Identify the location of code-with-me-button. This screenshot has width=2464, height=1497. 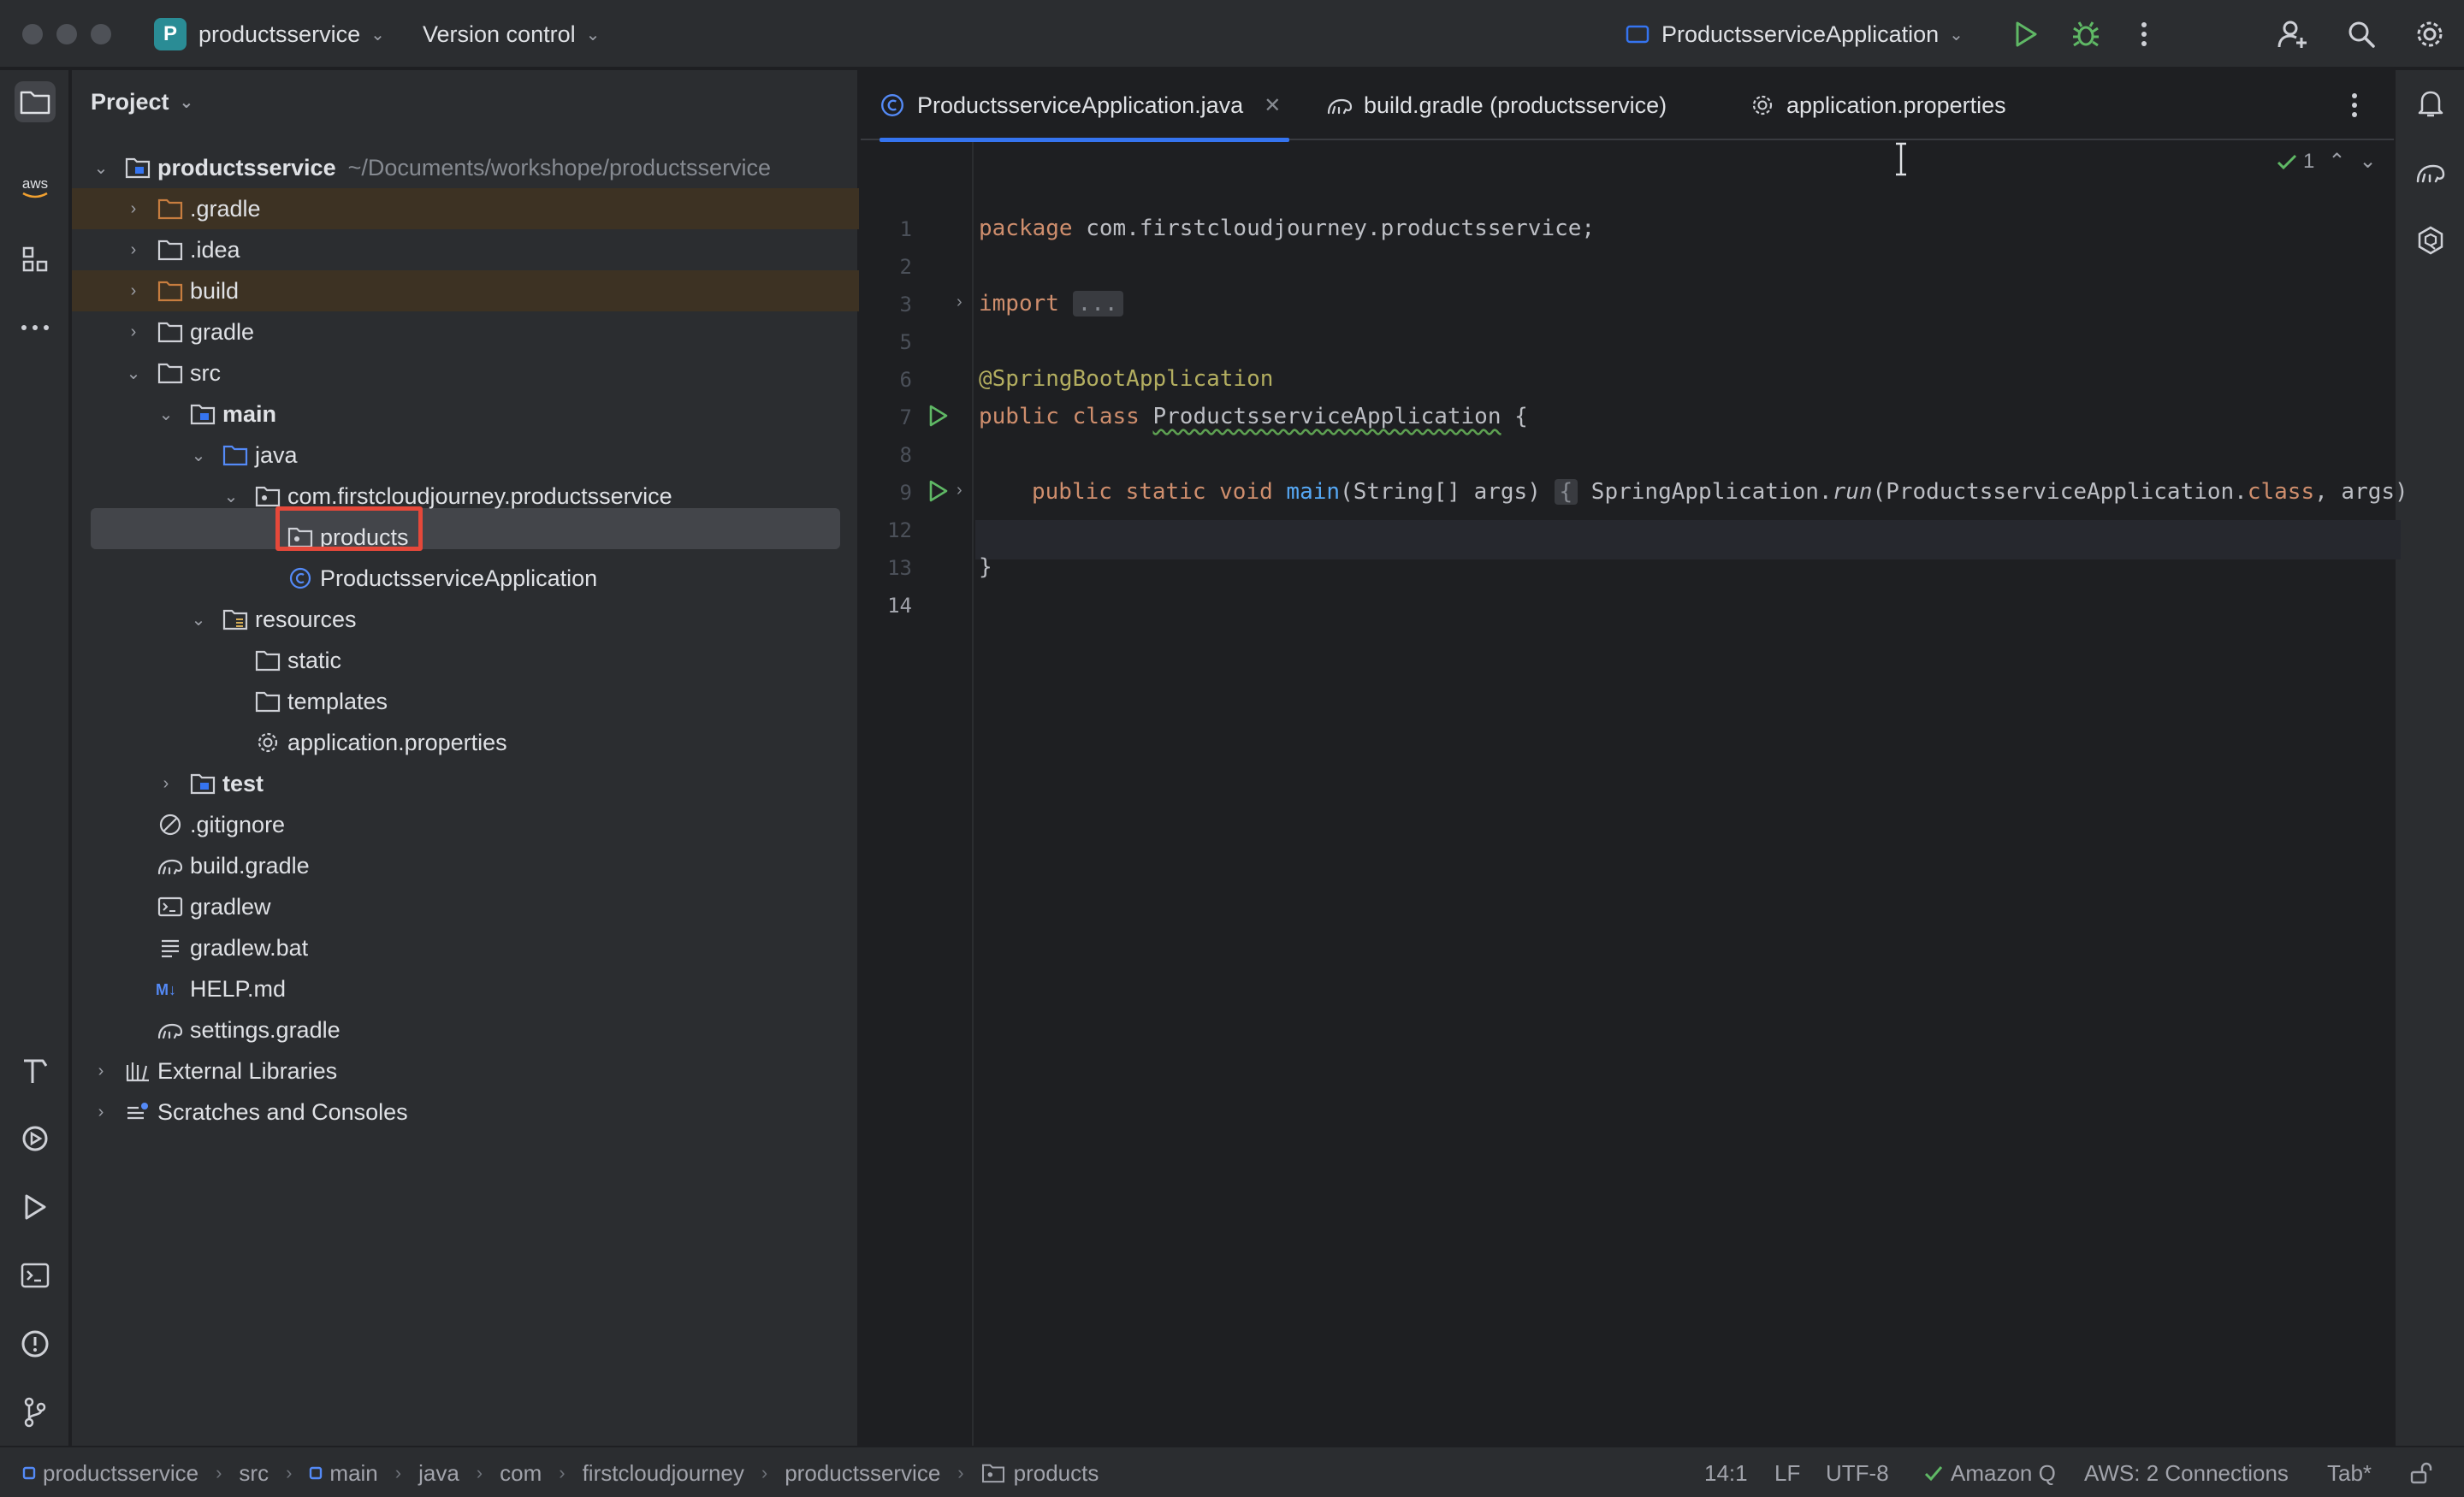
(2293, 34).